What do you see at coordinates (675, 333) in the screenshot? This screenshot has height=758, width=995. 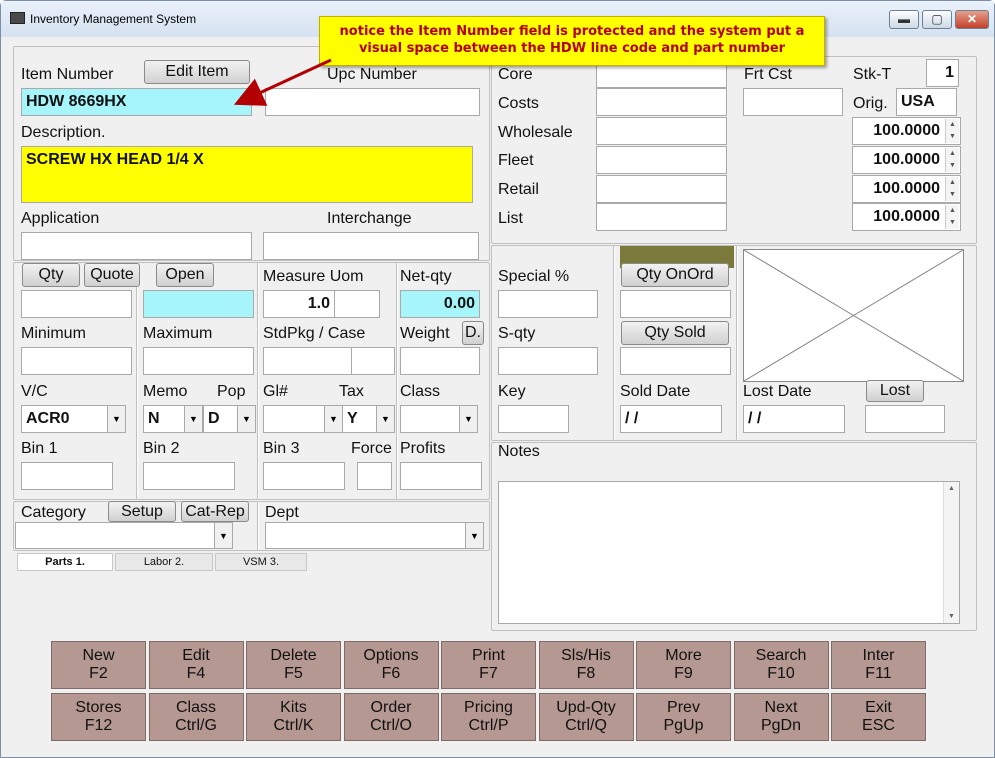 I see `qty-sold-button: Qty Sold` at bounding box center [675, 333].